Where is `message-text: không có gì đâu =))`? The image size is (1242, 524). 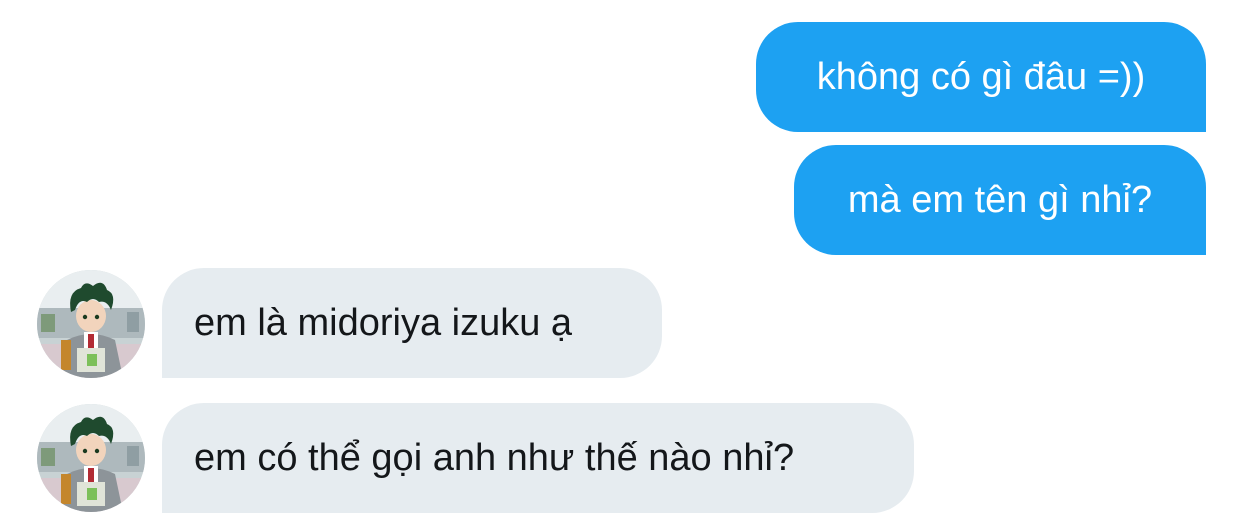
message-text: không có gì đâu =)) is located at coordinates (981, 77).